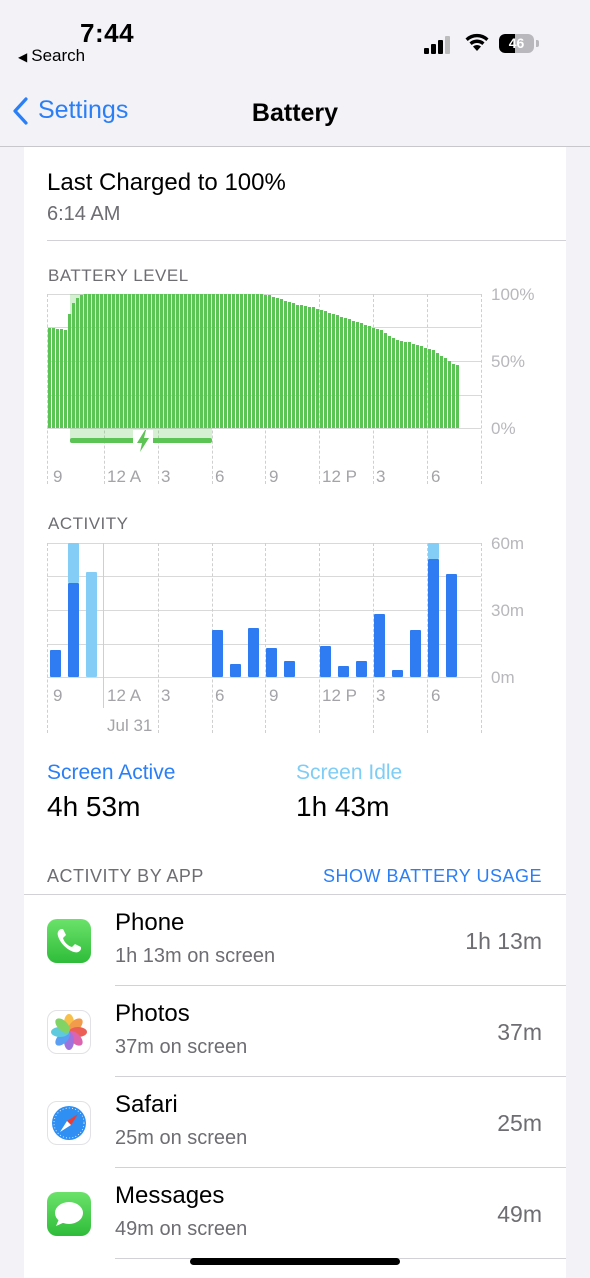 The image size is (590, 1278). Describe the element at coordinates (111, 772) in the screenshot. I see `screen-active-label: Screen Active` at that location.